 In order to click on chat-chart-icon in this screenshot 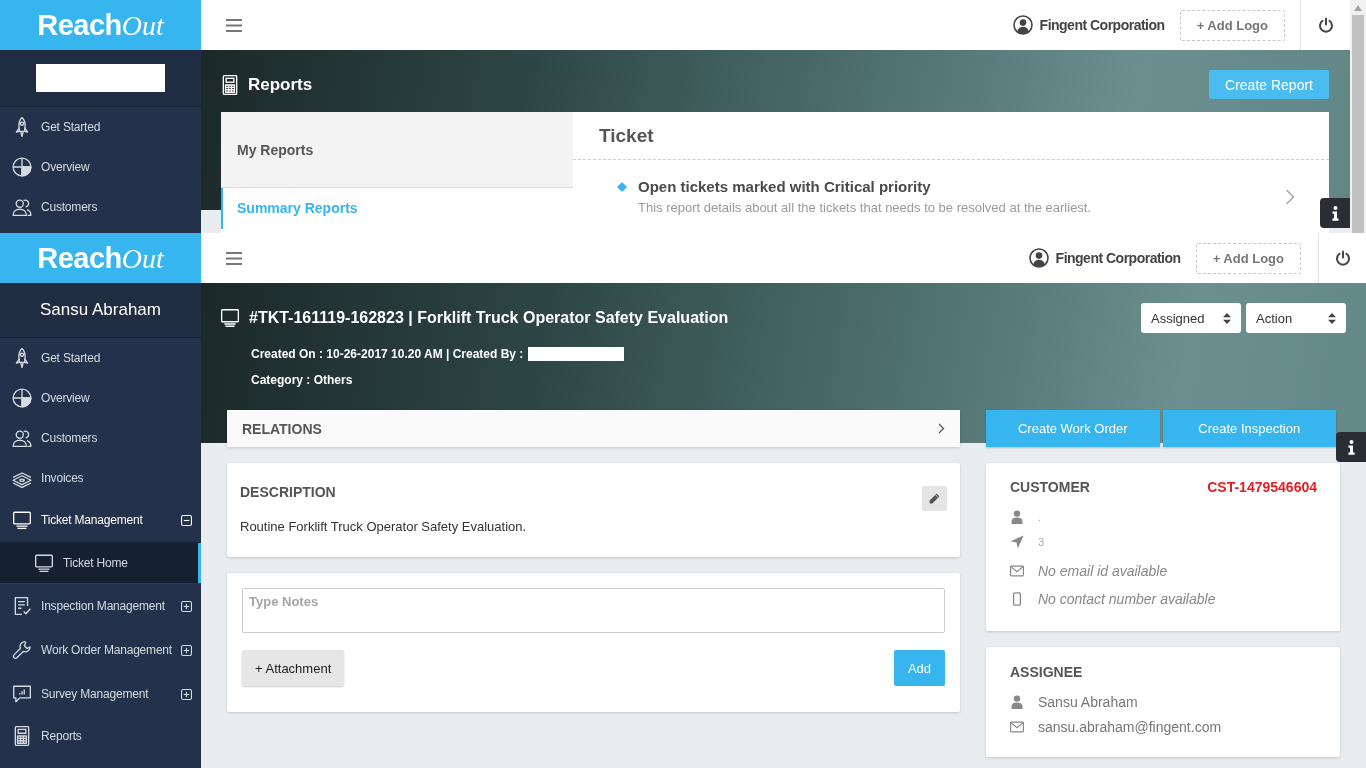, I will do `click(22, 694)`.